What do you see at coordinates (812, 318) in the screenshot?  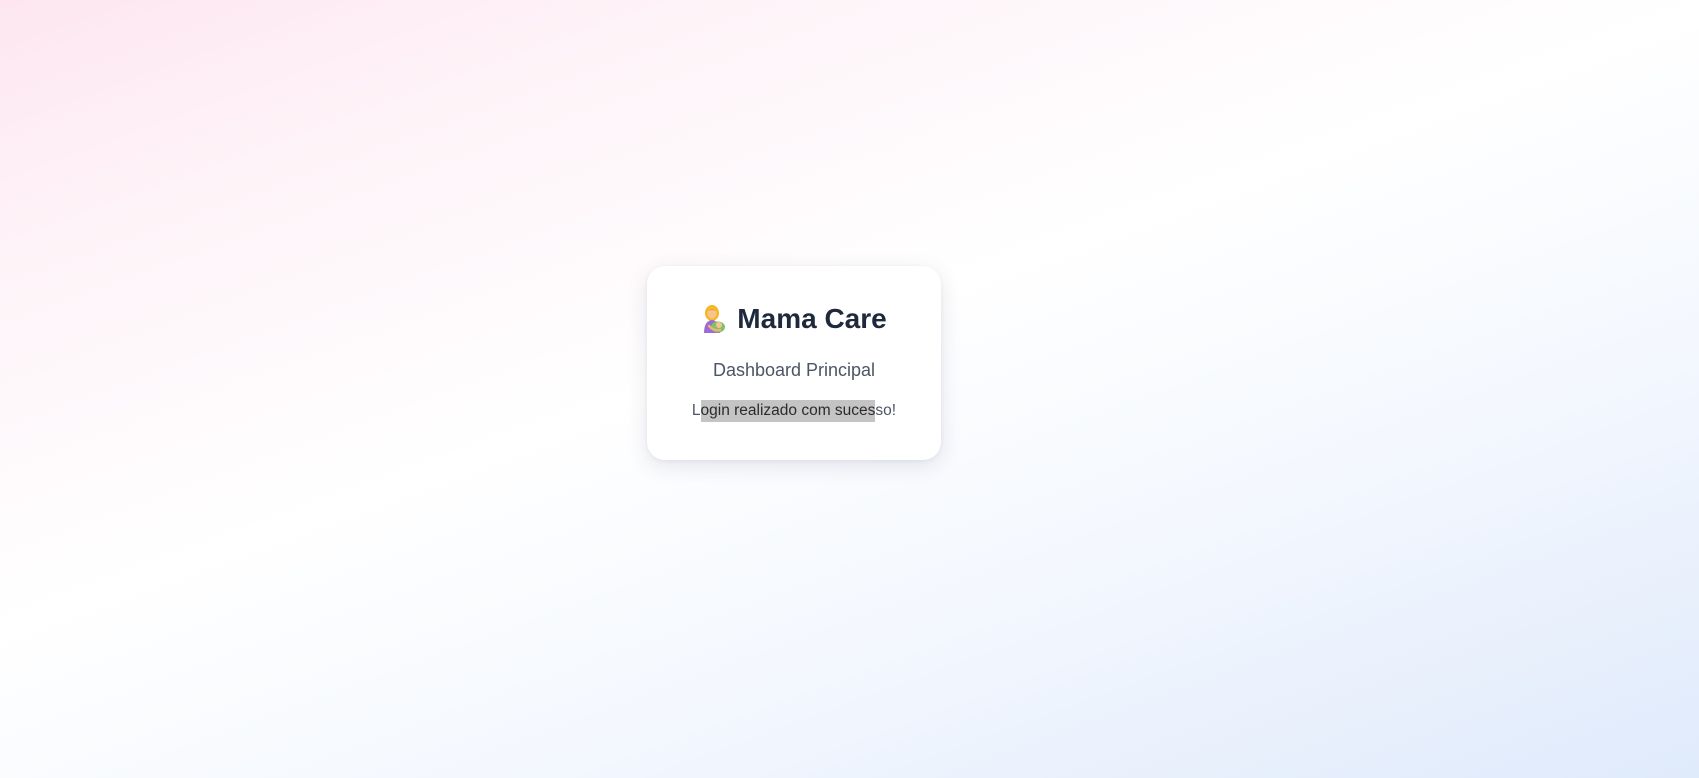 I see `app-title: Mama Care` at bounding box center [812, 318].